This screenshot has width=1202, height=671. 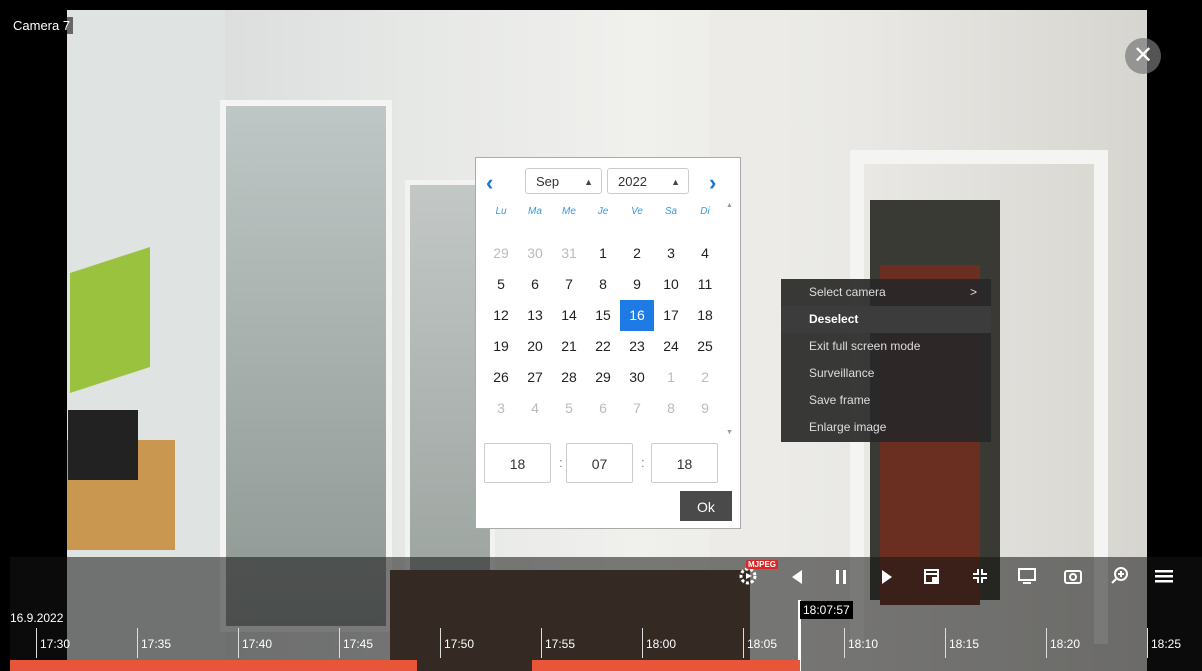 I want to click on calendar-icon, so click(x=932, y=579).